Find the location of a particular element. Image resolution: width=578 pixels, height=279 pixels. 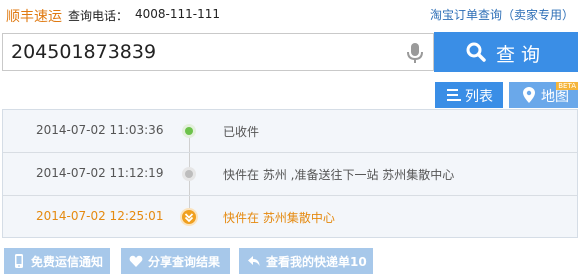

share-result-label: 分享查询结果 is located at coordinates (184, 262).